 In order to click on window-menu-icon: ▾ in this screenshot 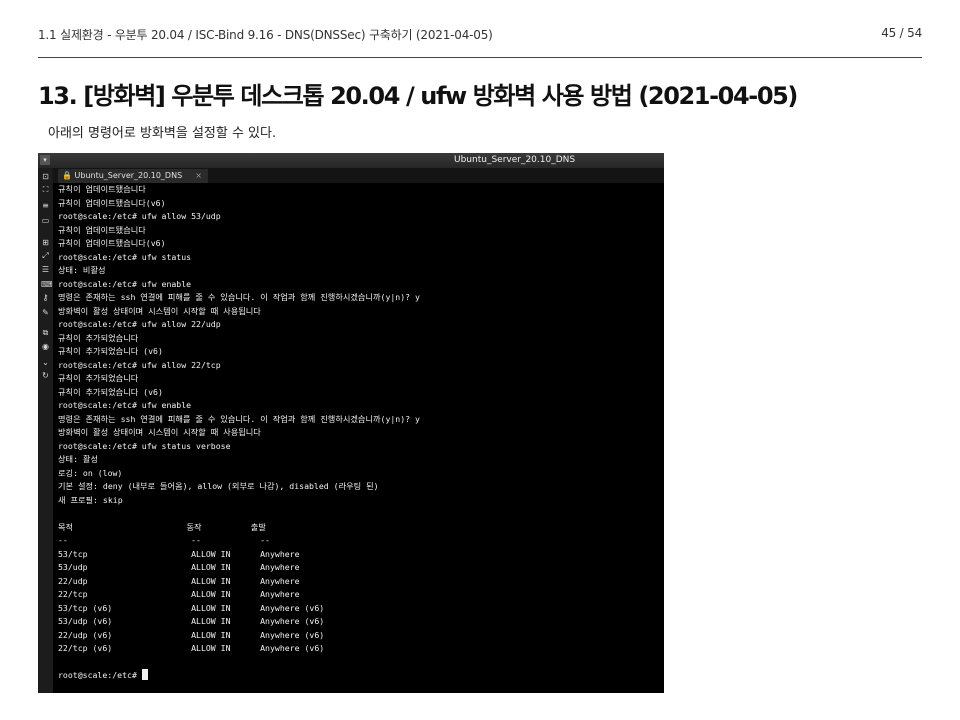, I will do `click(45, 160)`.